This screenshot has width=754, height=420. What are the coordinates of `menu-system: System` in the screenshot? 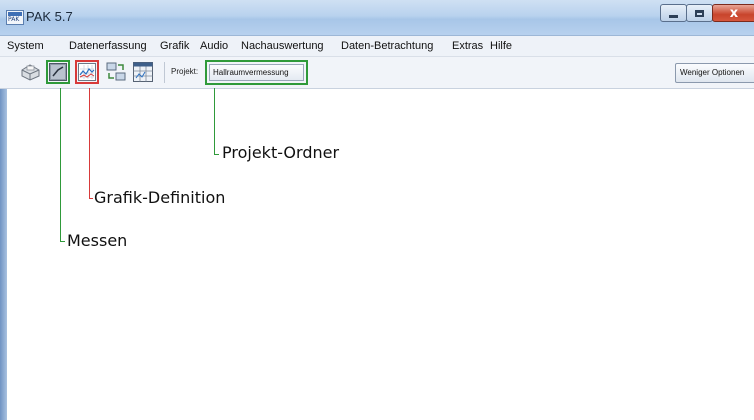 It's located at (25, 46).